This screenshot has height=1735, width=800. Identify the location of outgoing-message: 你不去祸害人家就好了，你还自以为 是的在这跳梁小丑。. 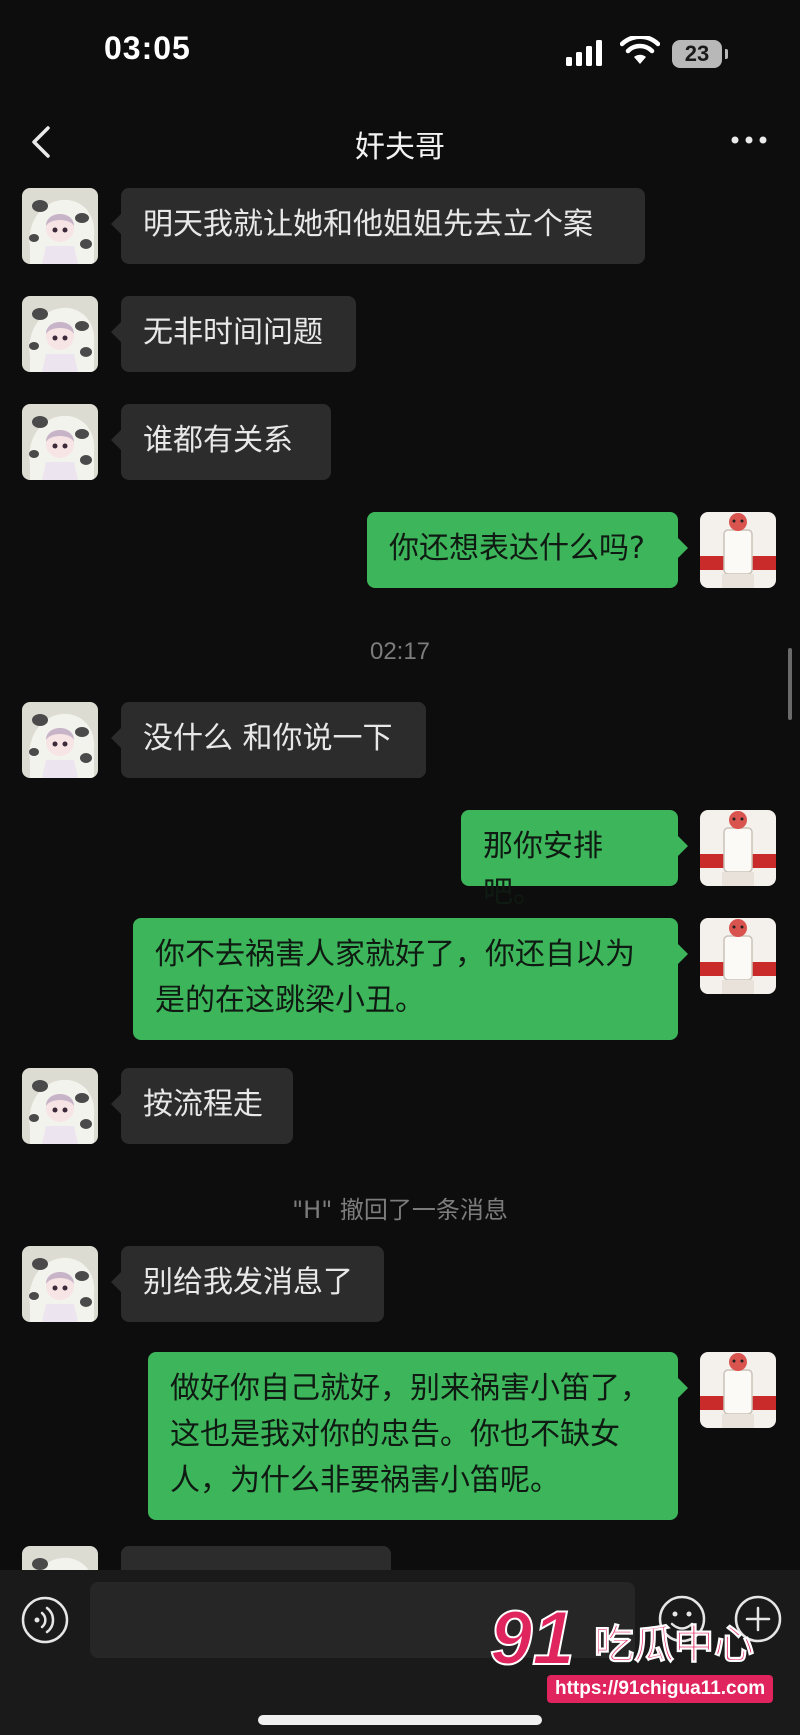
(410, 979).